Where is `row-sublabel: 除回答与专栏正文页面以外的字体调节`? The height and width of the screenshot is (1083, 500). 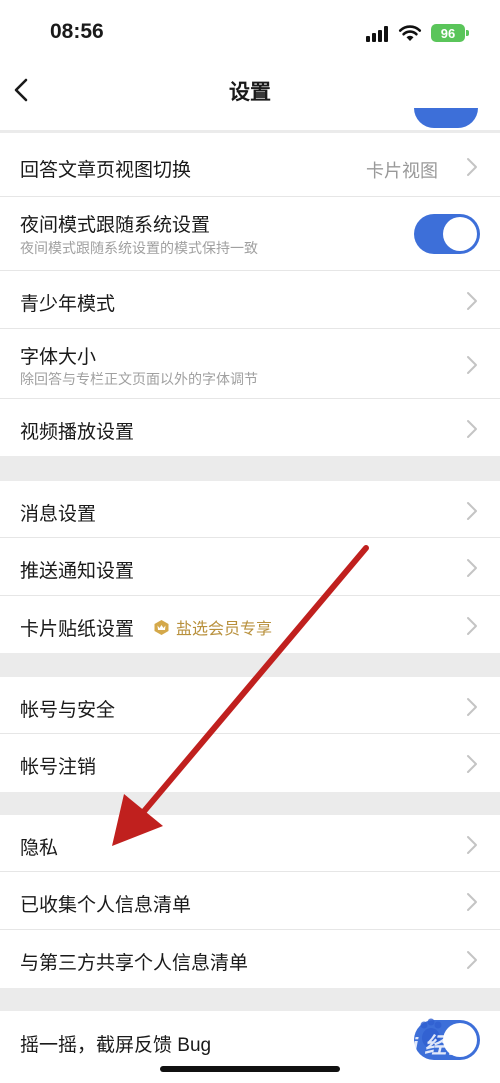
row-sublabel: 除回答与专栏正文页面以外的字体调节 is located at coordinates (139, 379).